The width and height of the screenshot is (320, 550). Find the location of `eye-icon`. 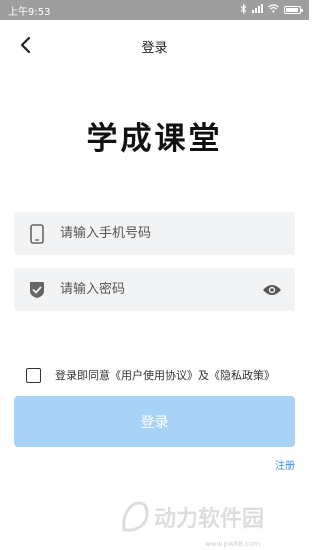

eye-icon is located at coordinates (272, 289).